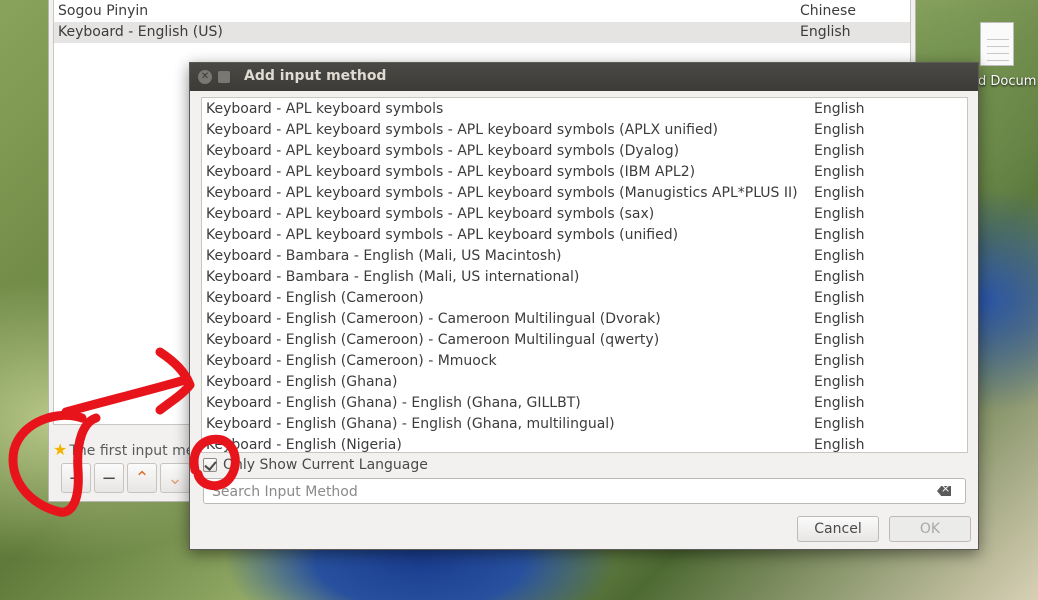  I want to click on input-method-name: Keyboard - English (Ghana), so click(302, 382).